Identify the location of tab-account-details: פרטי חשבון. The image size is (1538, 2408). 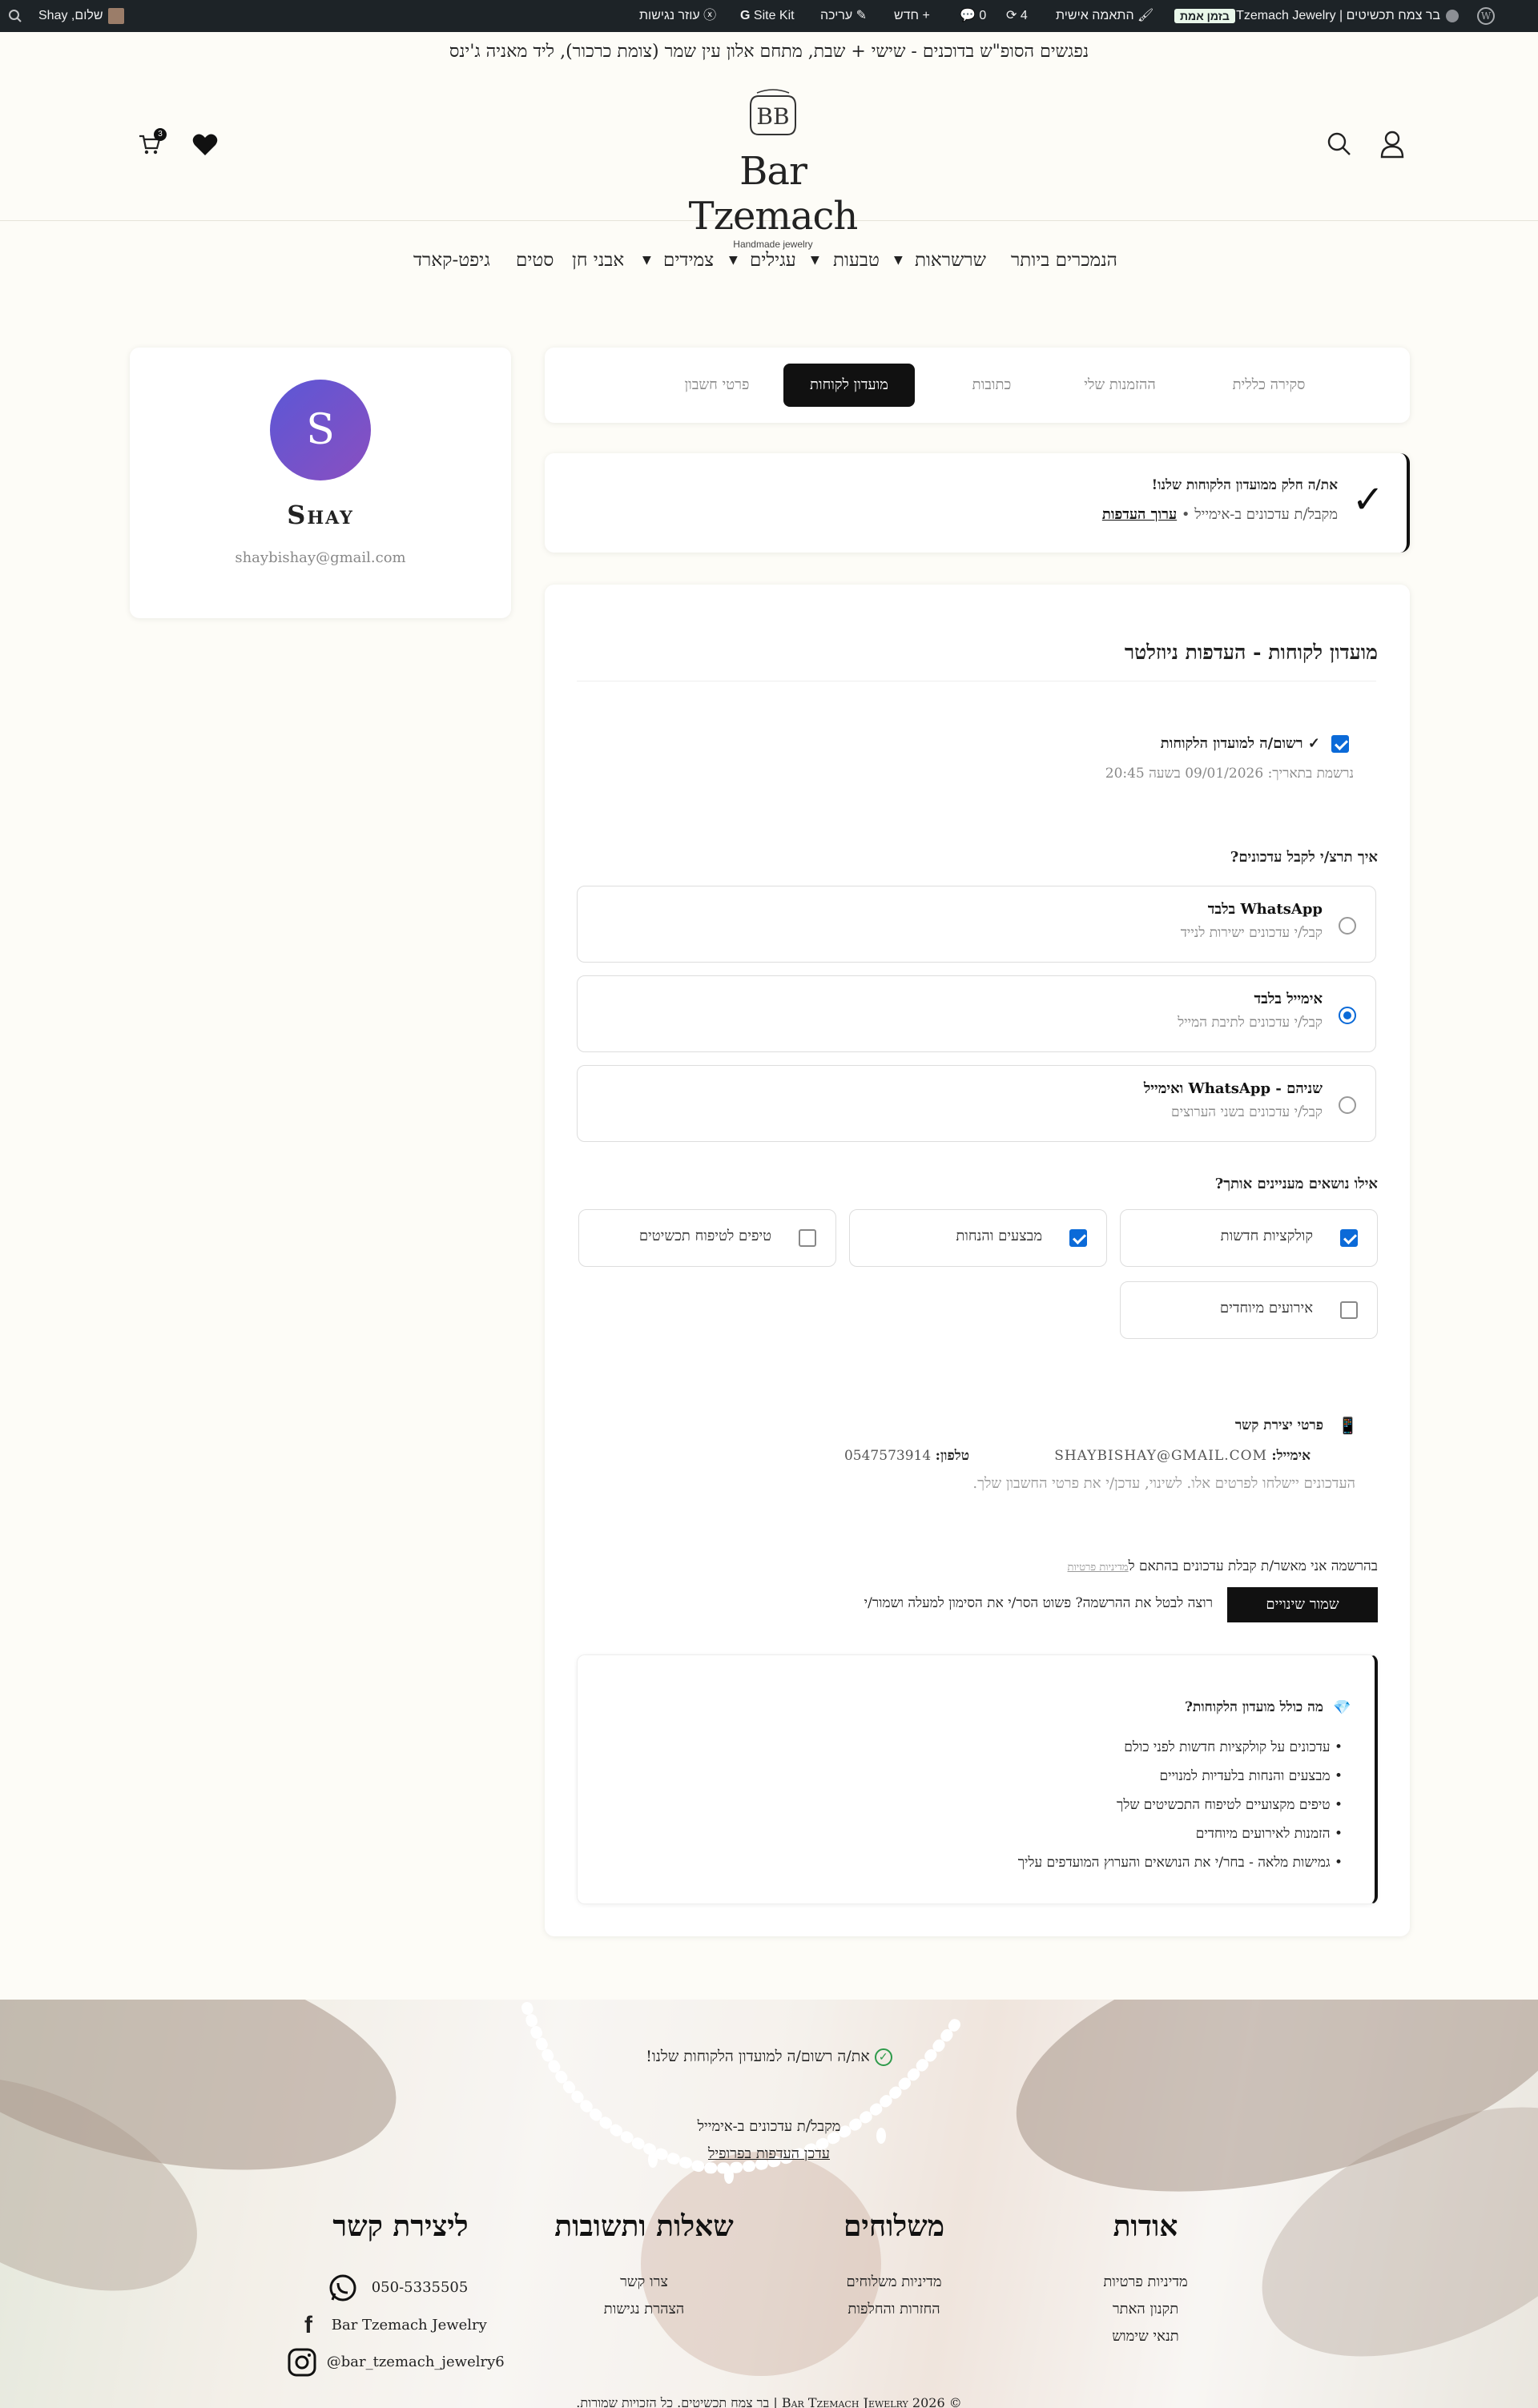
(716, 386).